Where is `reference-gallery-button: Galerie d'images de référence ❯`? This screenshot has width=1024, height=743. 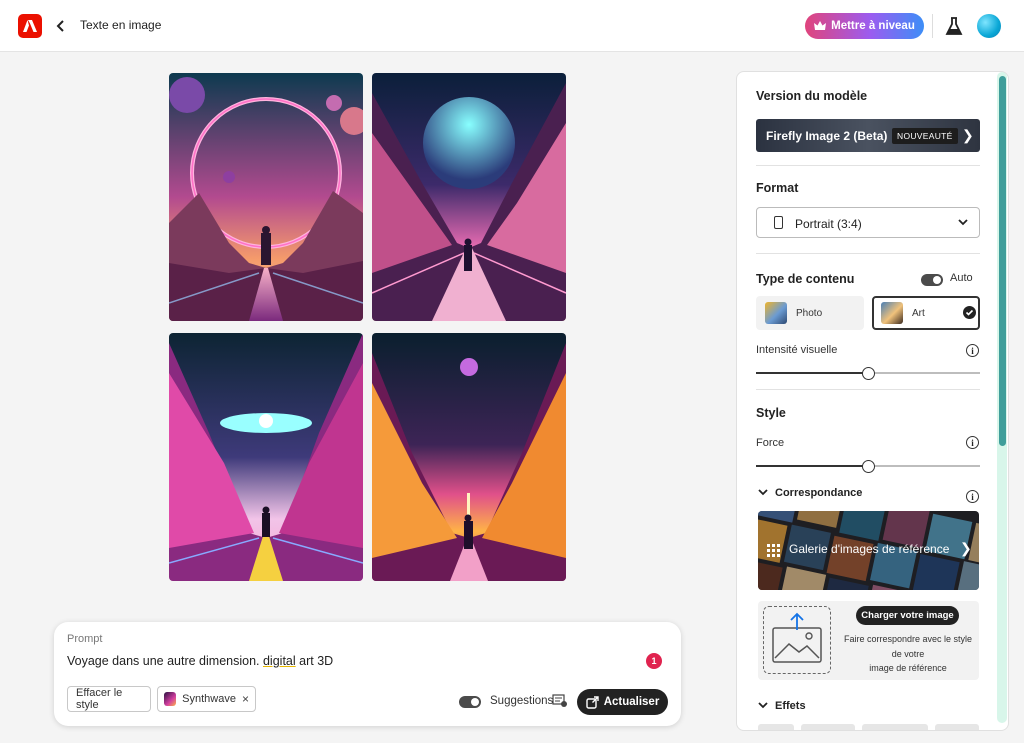 reference-gallery-button: Galerie d'images de référence ❯ is located at coordinates (868, 550).